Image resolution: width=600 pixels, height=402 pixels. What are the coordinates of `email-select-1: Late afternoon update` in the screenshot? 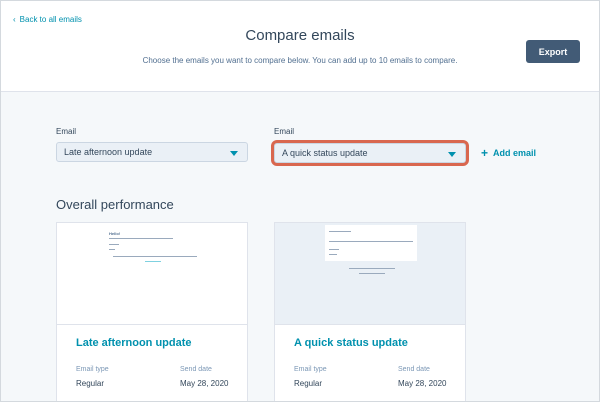 It's located at (152, 152).